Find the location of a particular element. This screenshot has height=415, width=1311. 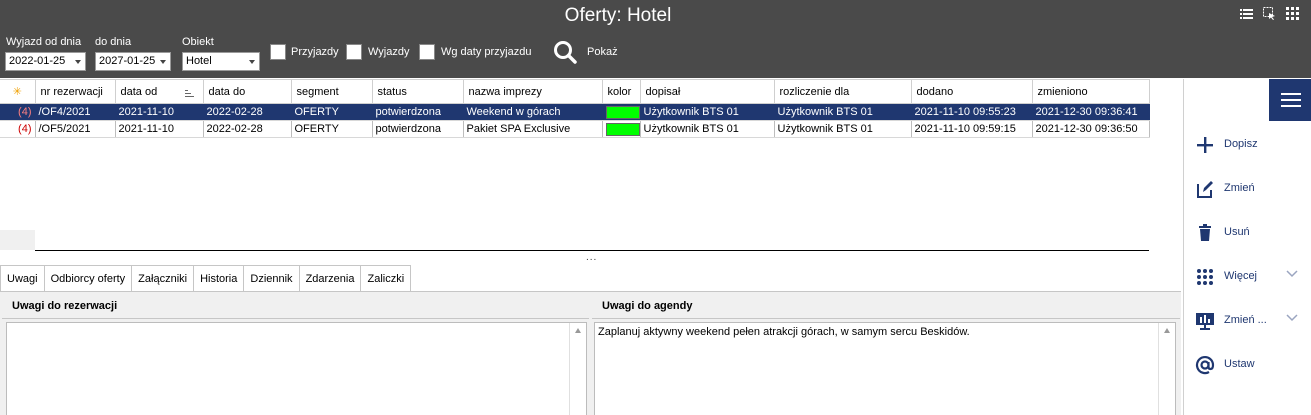

wyjazdy-checkbox is located at coordinates (354, 52).